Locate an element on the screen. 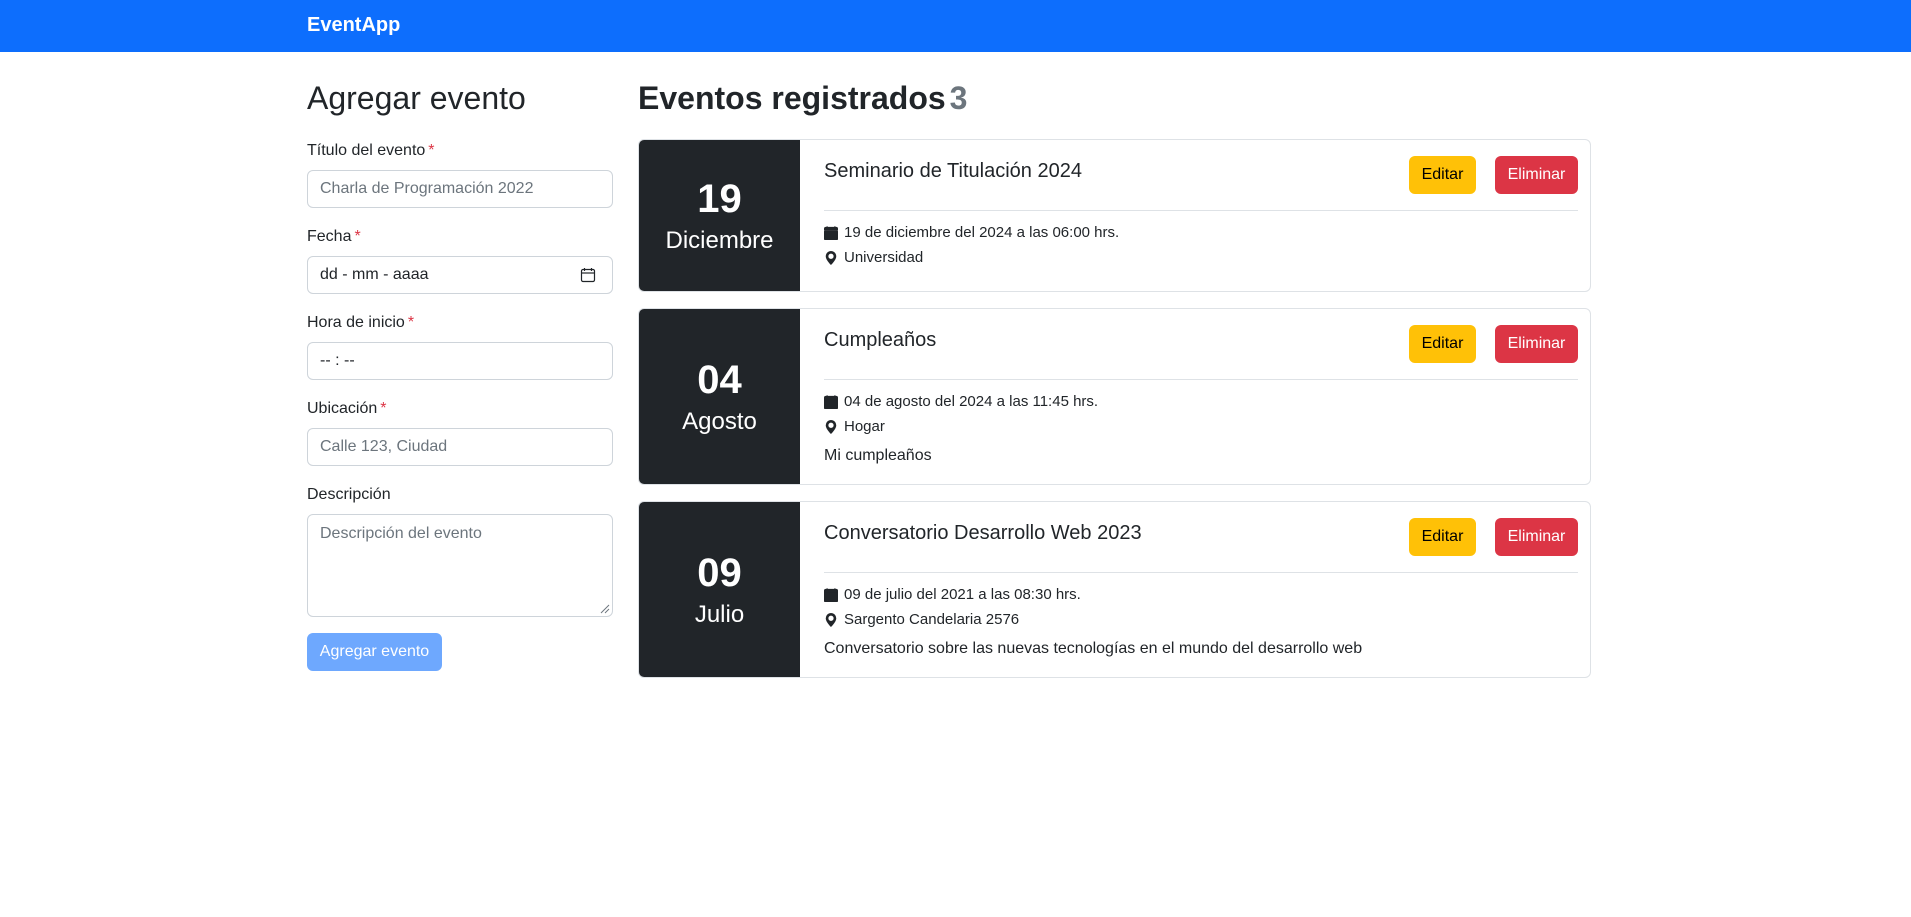 Image resolution: width=1911 pixels, height=917 pixels. event-month: Diciembre is located at coordinates (719, 240).